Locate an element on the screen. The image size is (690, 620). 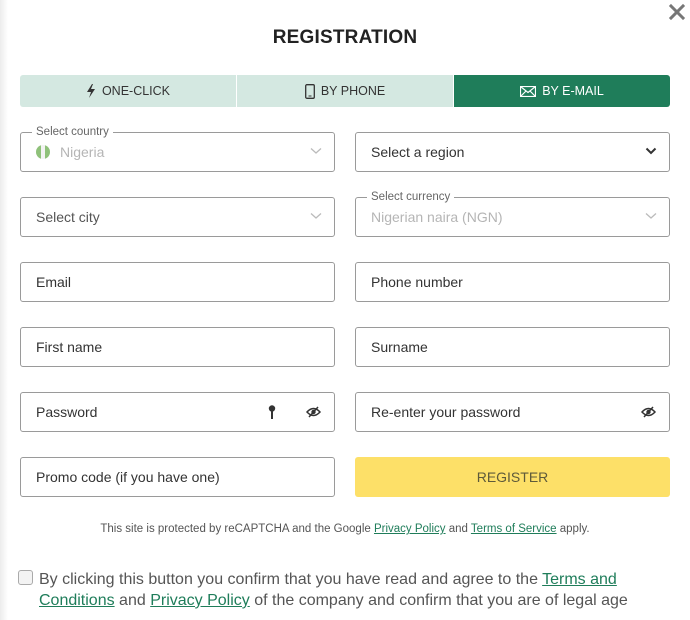
close-icon is located at coordinates (677, 12).